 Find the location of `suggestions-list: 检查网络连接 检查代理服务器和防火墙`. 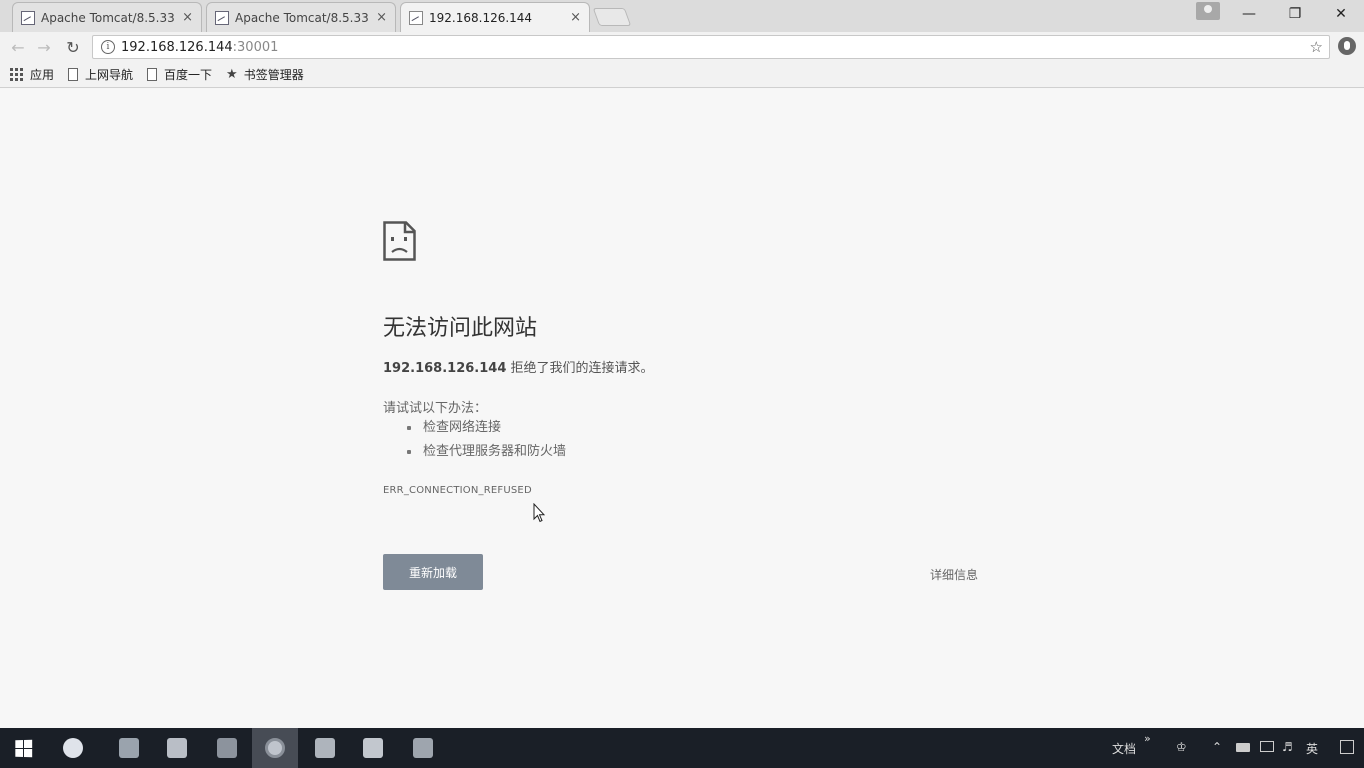

suggestions-list: 检查网络连接 检查代理服务器和防火墙 is located at coordinates (486, 443).